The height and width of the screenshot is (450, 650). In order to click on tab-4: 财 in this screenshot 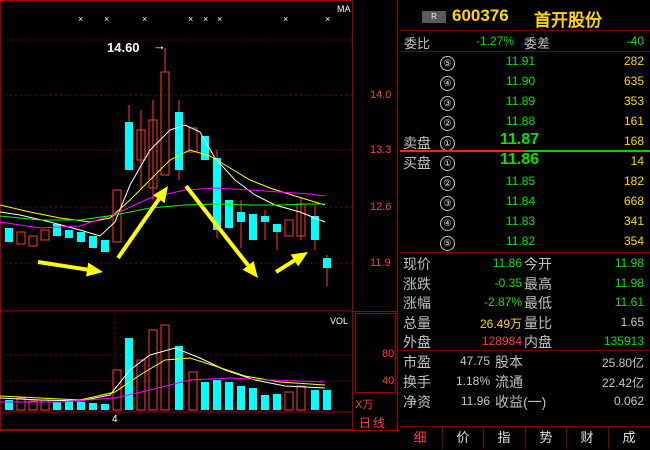, I will do `click(586, 438)`.